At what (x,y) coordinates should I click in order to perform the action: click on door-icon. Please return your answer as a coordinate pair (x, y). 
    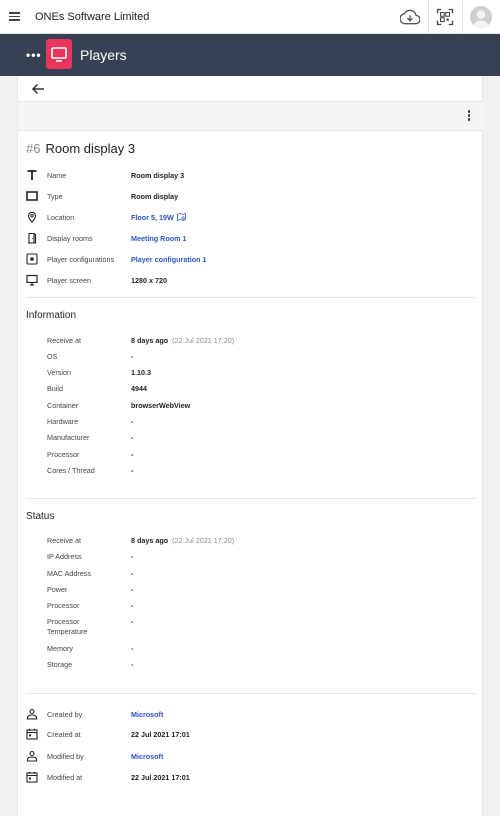
    Looking at the image, I should click on (32, 238).